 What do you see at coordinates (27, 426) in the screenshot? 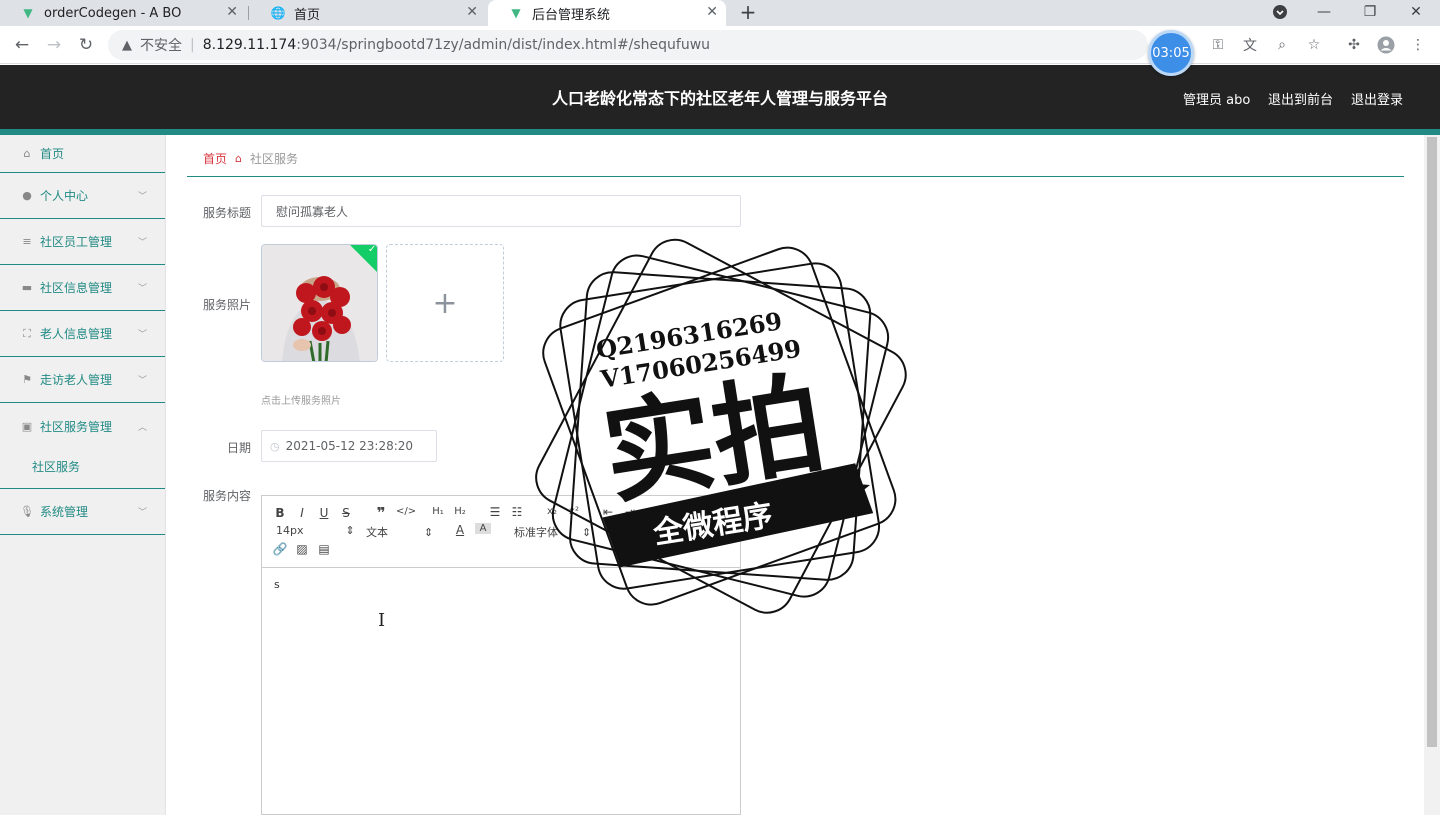
I see `trash-icon: ▣` at bounding box center [27, 426].